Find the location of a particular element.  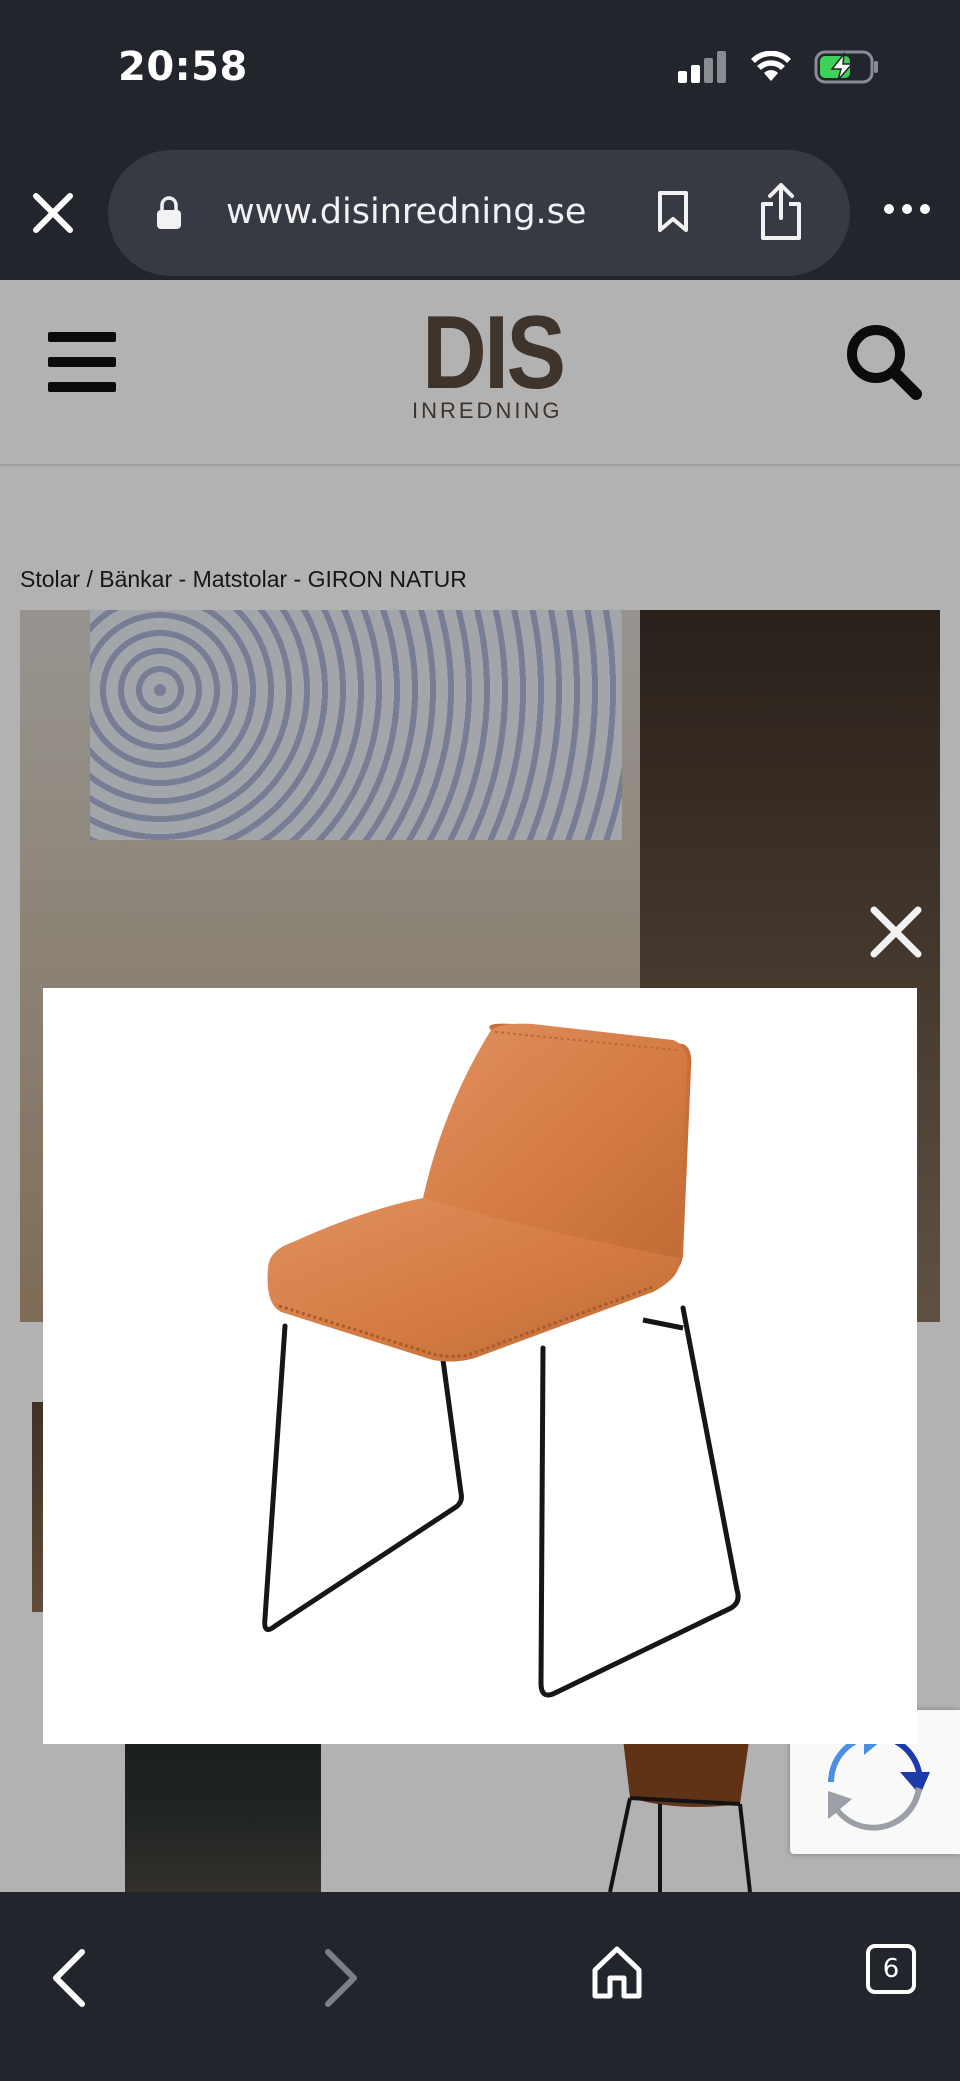

forward-icon is located at coordinates (341, 1978).